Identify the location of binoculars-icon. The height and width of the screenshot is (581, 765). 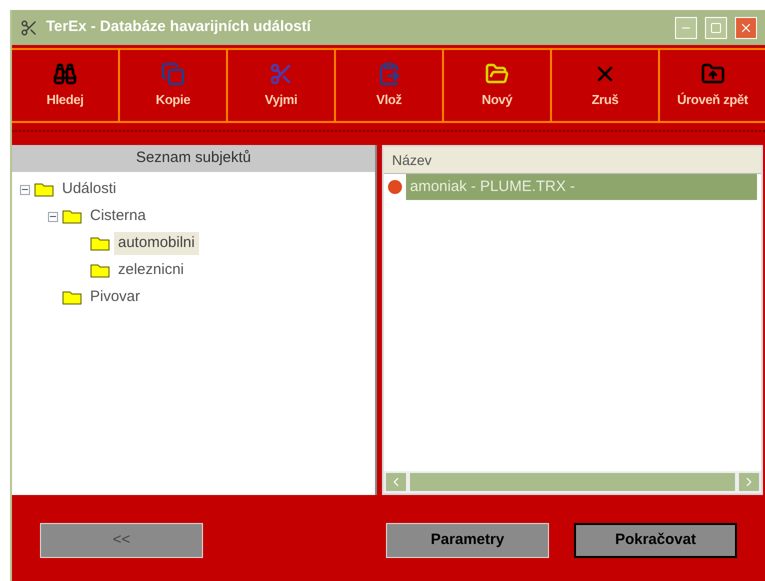
(65, 74).